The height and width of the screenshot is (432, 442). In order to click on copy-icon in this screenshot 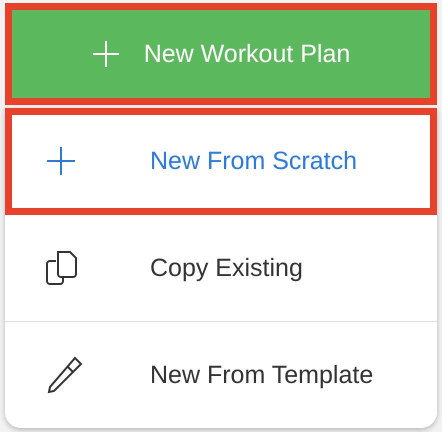, I will do `click(62, 268)`.